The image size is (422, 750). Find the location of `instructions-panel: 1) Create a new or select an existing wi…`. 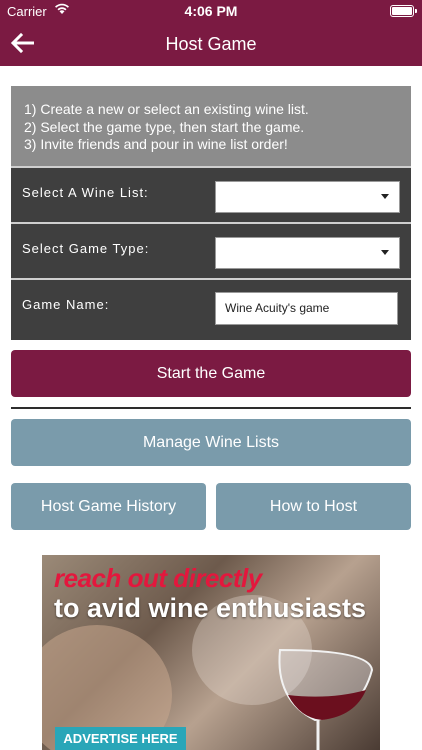

instructions-panel: 1) Create a new or select an existing wi… is located at coordinates (211, 126).